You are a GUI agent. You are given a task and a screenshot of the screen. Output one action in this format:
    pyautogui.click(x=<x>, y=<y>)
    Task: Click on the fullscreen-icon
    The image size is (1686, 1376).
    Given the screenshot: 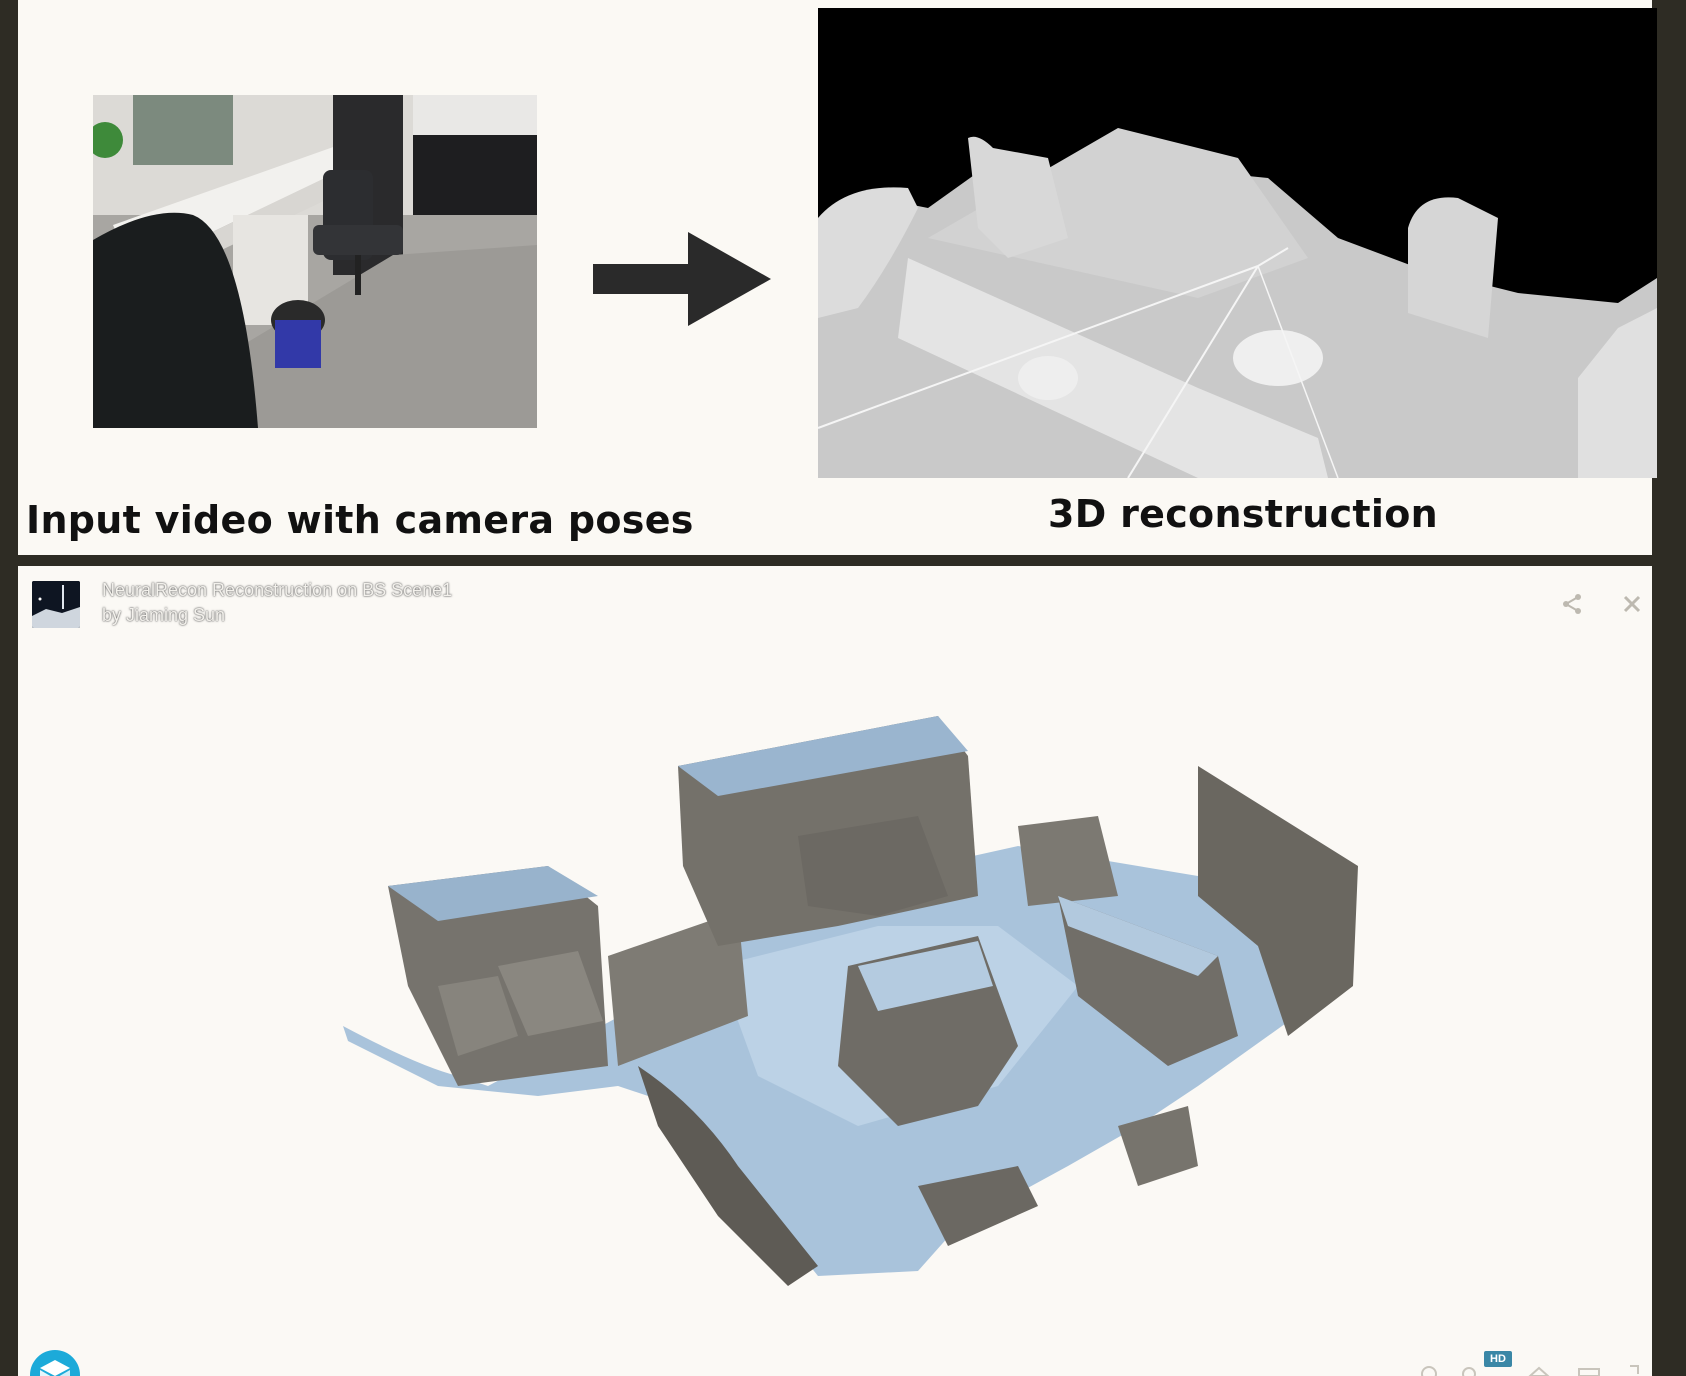 What is the action you would take?
    pyautogui.click(x=1629, y=1369)
    